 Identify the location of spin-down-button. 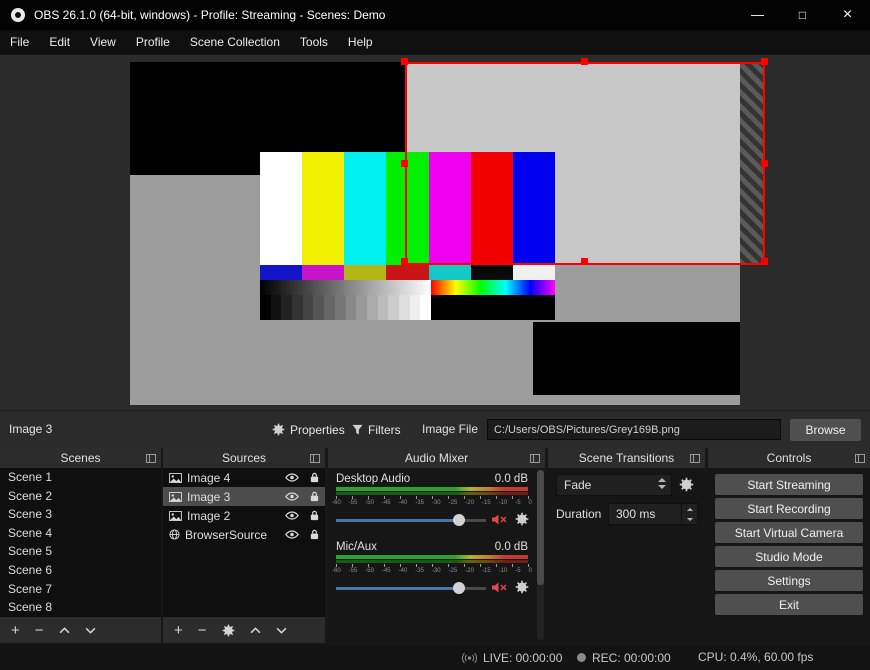
(689, 519).